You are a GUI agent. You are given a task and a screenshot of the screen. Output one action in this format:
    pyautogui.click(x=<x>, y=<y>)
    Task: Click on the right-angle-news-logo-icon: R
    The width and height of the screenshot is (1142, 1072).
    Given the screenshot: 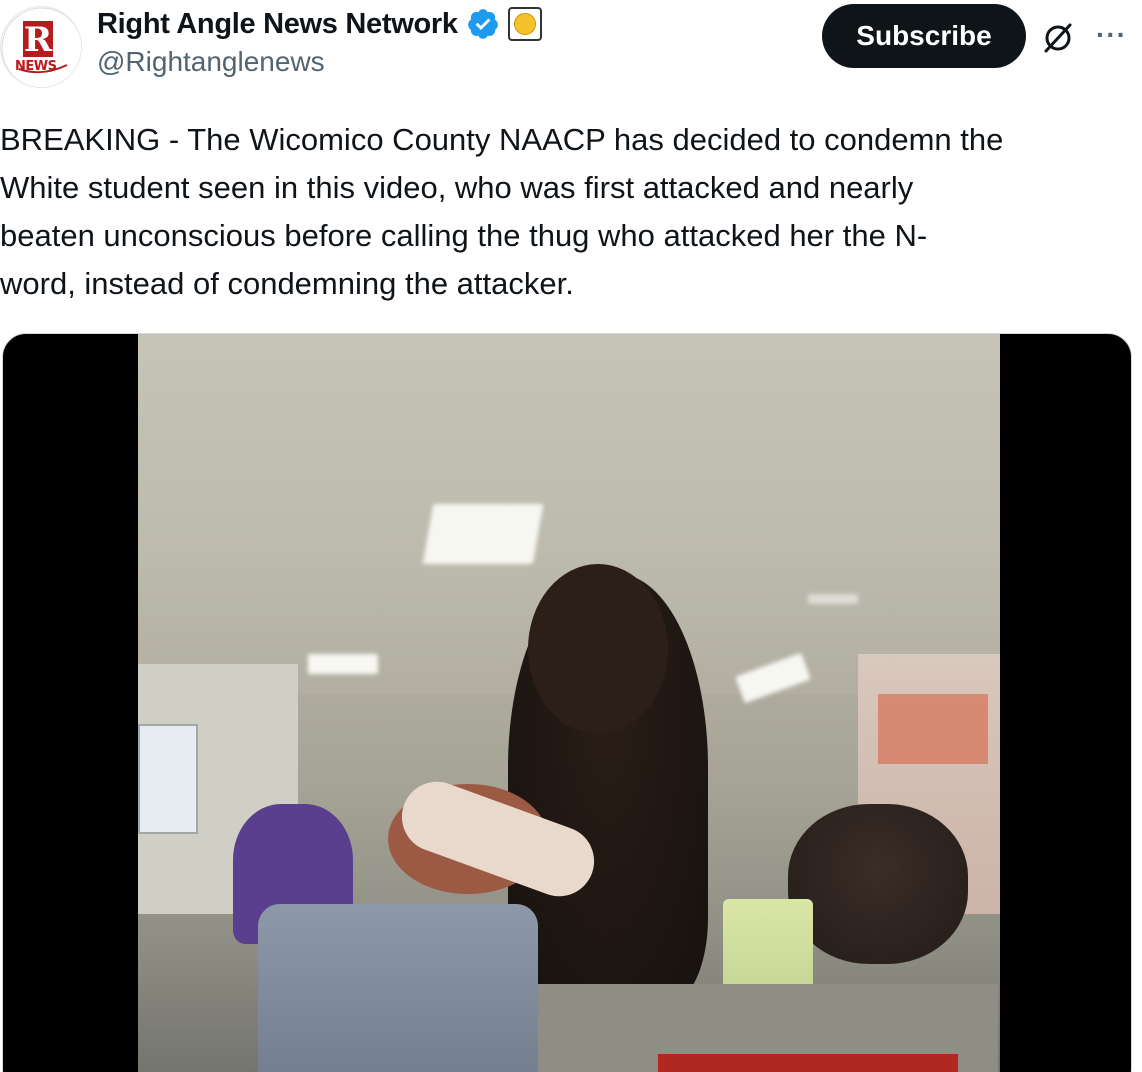 What is the action you would take?
    pyautogui.click(x=41, y=47)
    